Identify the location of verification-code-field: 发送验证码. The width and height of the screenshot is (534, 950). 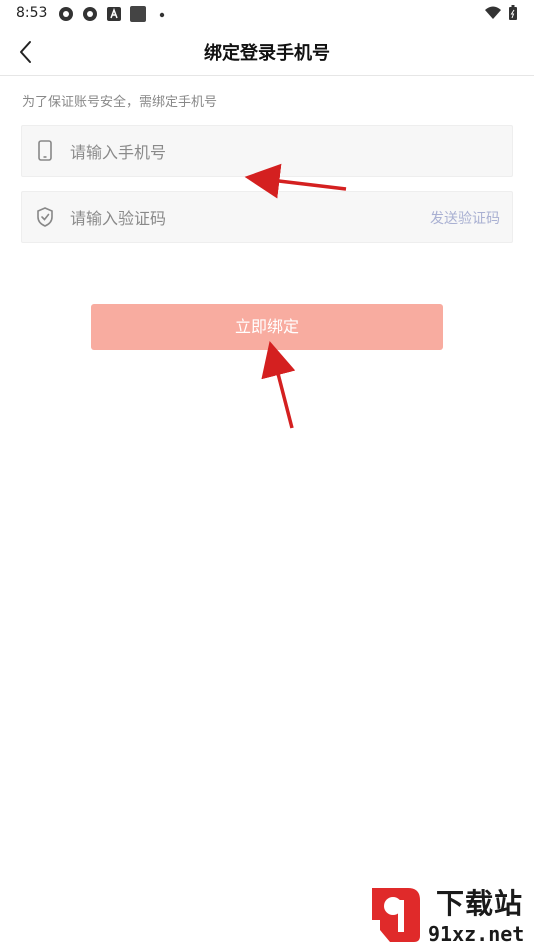
(267, 217).